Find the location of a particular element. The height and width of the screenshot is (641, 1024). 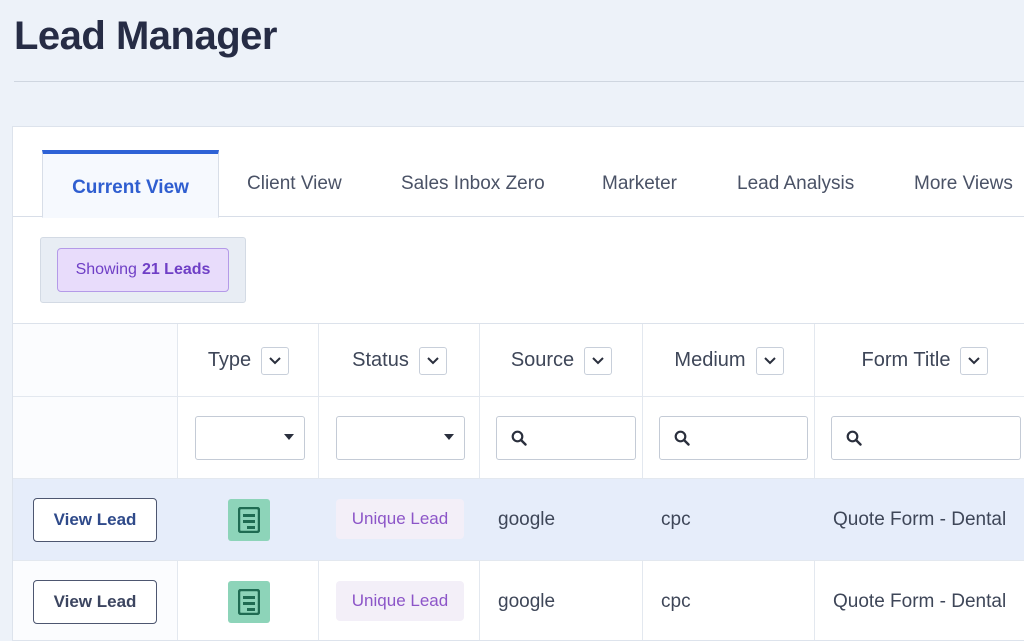

tab-current-view: Current View is located at coordinates (130, 184).